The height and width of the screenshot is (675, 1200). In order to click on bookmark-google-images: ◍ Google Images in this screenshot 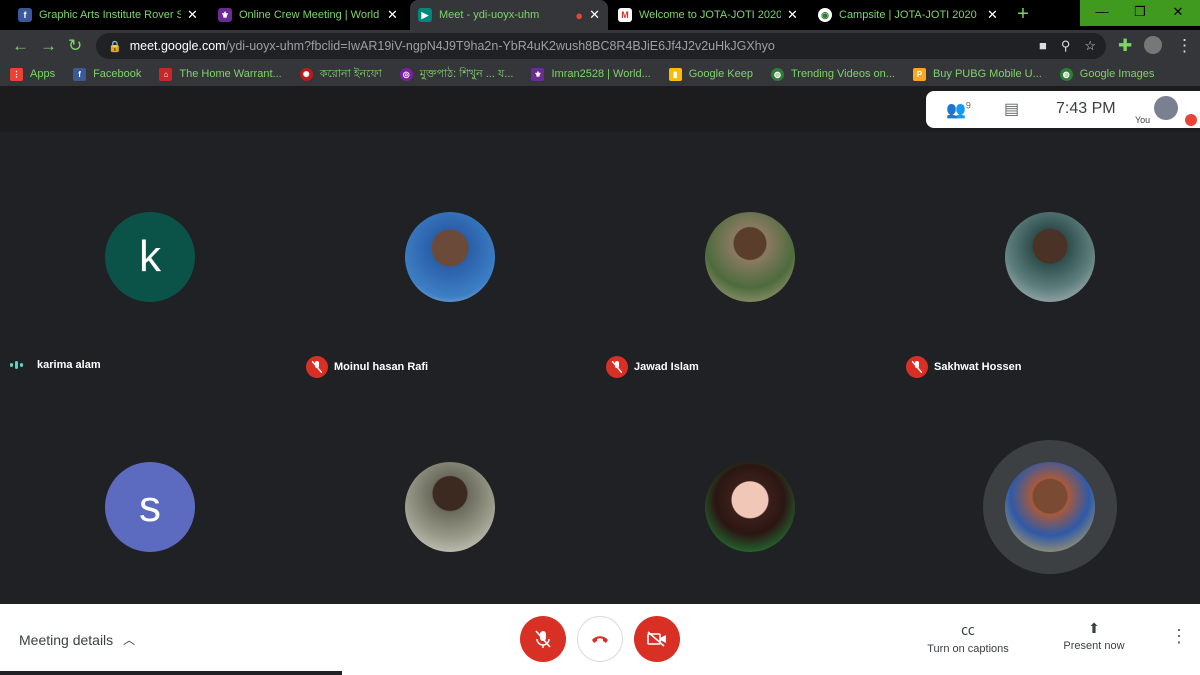, I will do `click(1107, 74)`.